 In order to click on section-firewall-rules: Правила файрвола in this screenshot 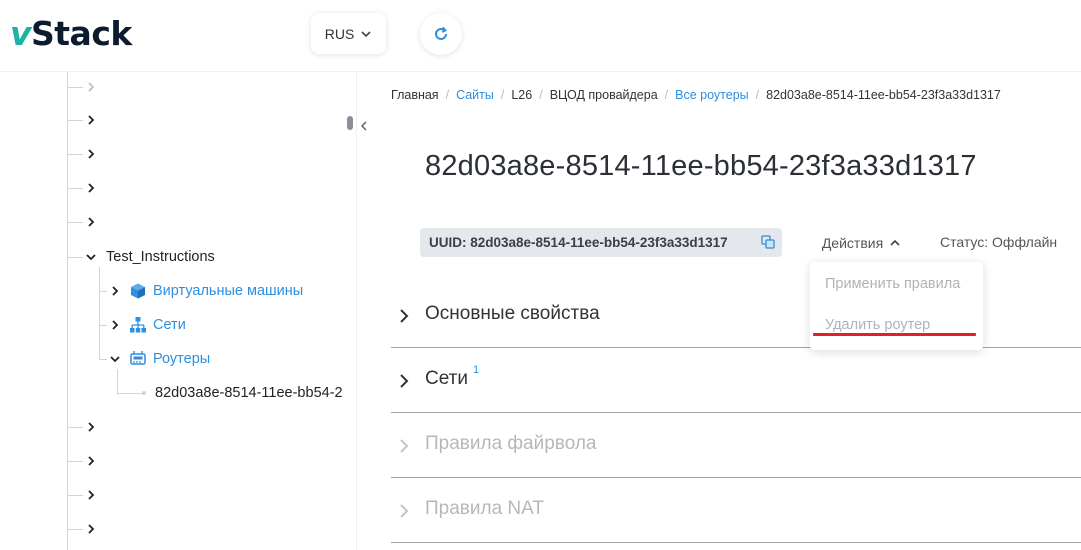, I will do `click(736, 445)`.